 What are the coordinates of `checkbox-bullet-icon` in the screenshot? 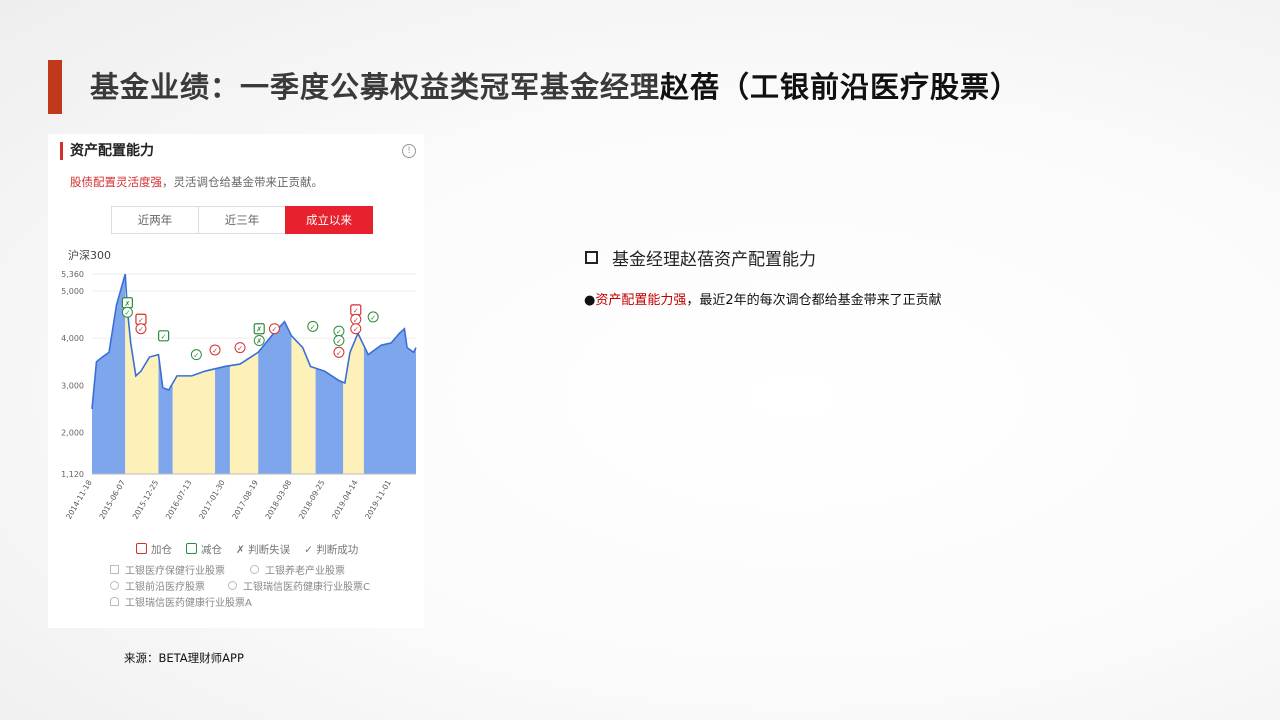 It's located at (591, 257).